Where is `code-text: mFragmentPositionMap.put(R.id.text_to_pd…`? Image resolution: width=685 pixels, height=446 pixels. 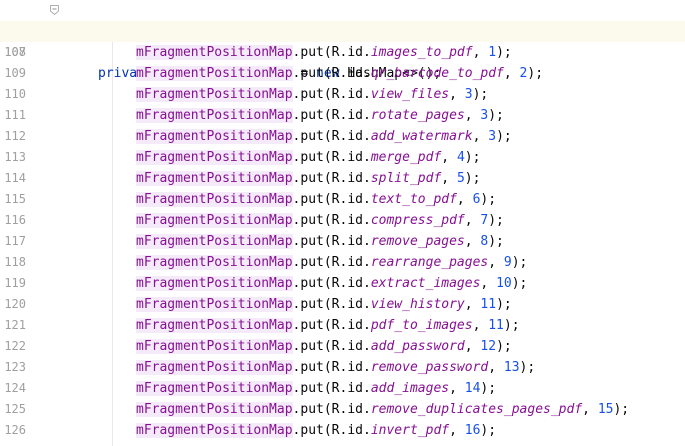 code-text: mFragmentPositionMap.put(R.id.text_to_pd… is located at coordinates (316, 199).